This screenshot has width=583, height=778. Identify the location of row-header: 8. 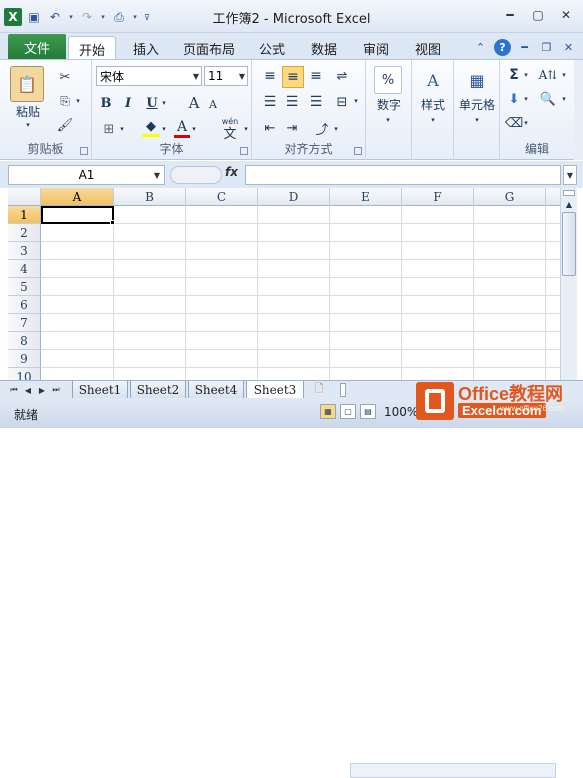
(24, 341).